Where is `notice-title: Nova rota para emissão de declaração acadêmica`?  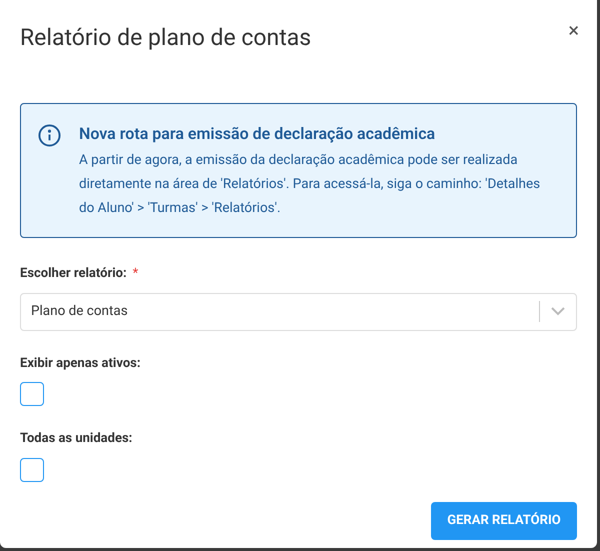 notice-title: Nova rota para emissão de declaração acadêmica is located at coordinates (257, 134).